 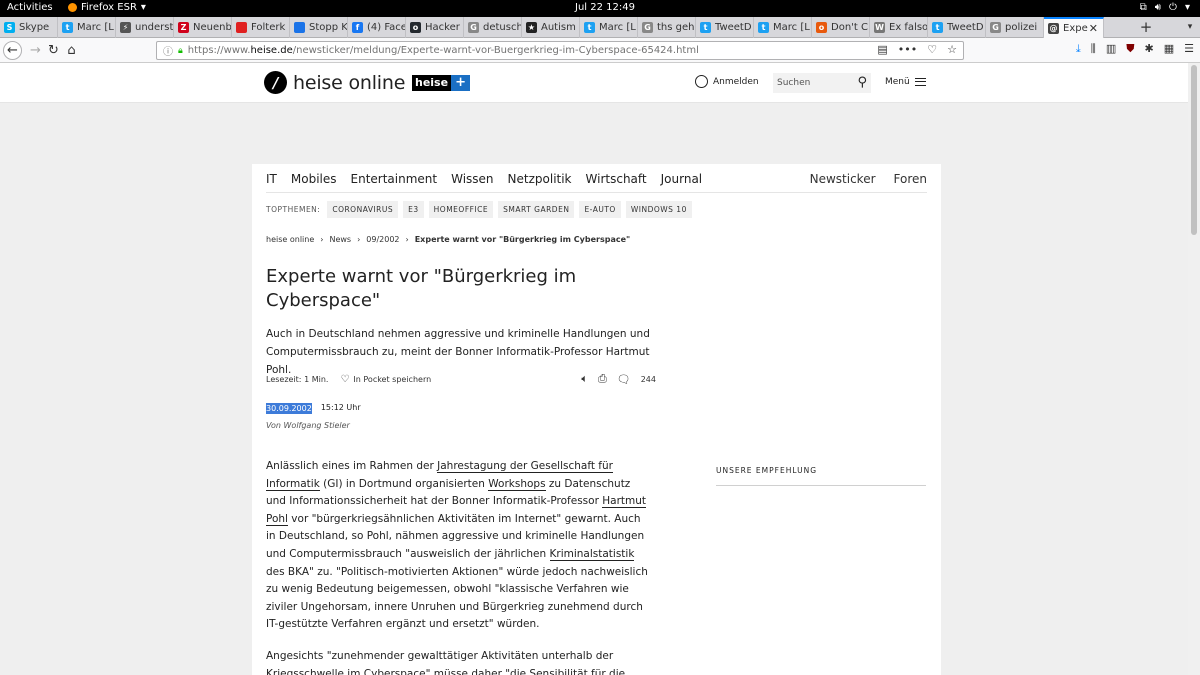 I want to click on home-icon: ⌂, so click(x=71, y=50).